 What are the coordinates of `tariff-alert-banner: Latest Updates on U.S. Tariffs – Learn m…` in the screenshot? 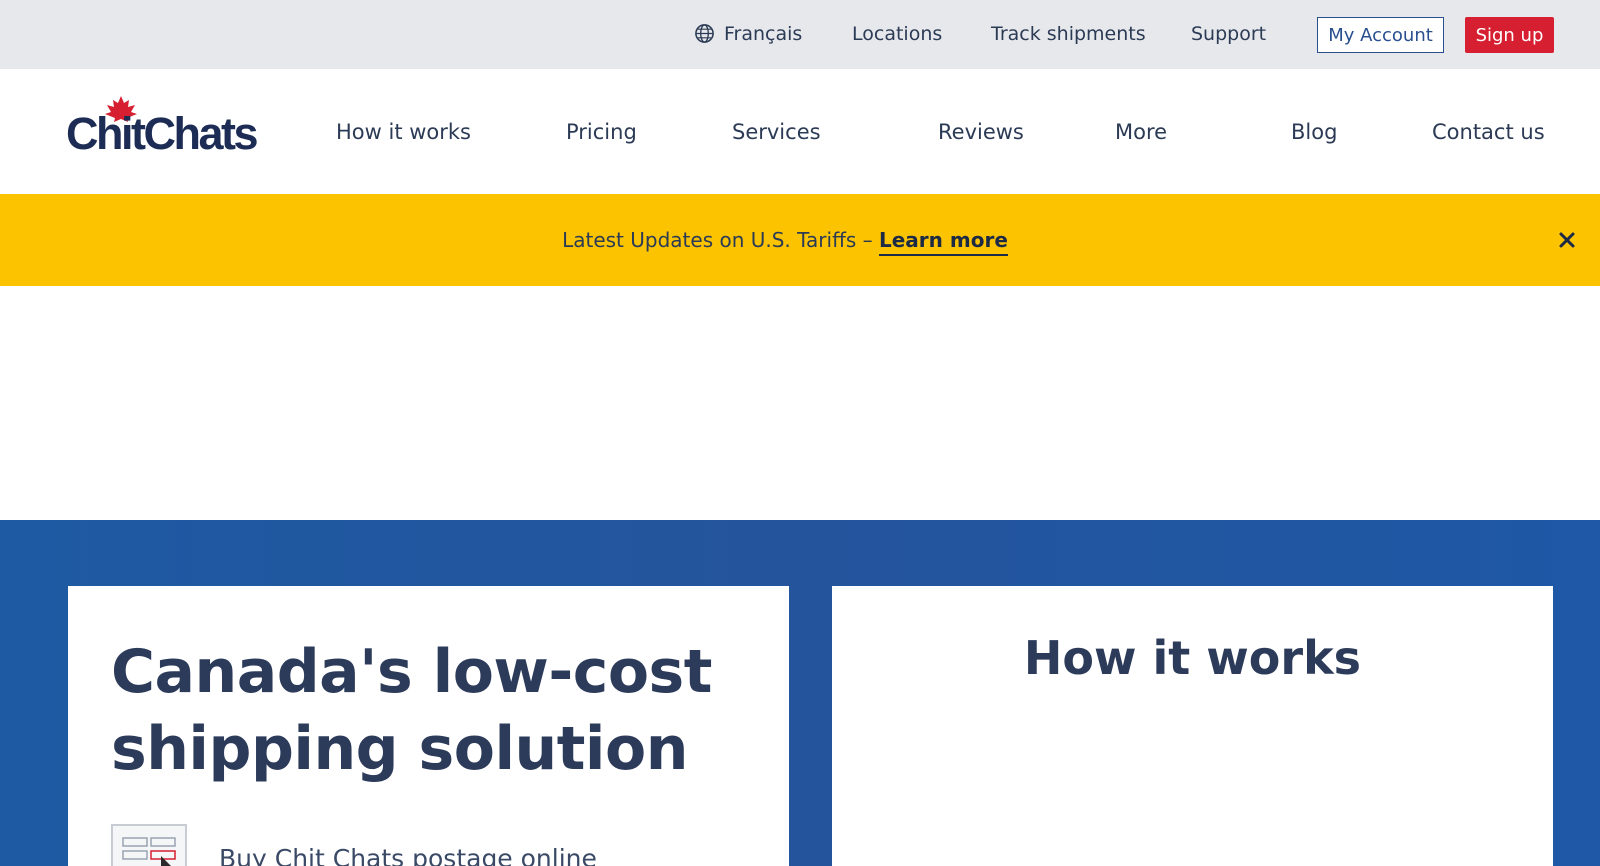 It's located at (800, 240).